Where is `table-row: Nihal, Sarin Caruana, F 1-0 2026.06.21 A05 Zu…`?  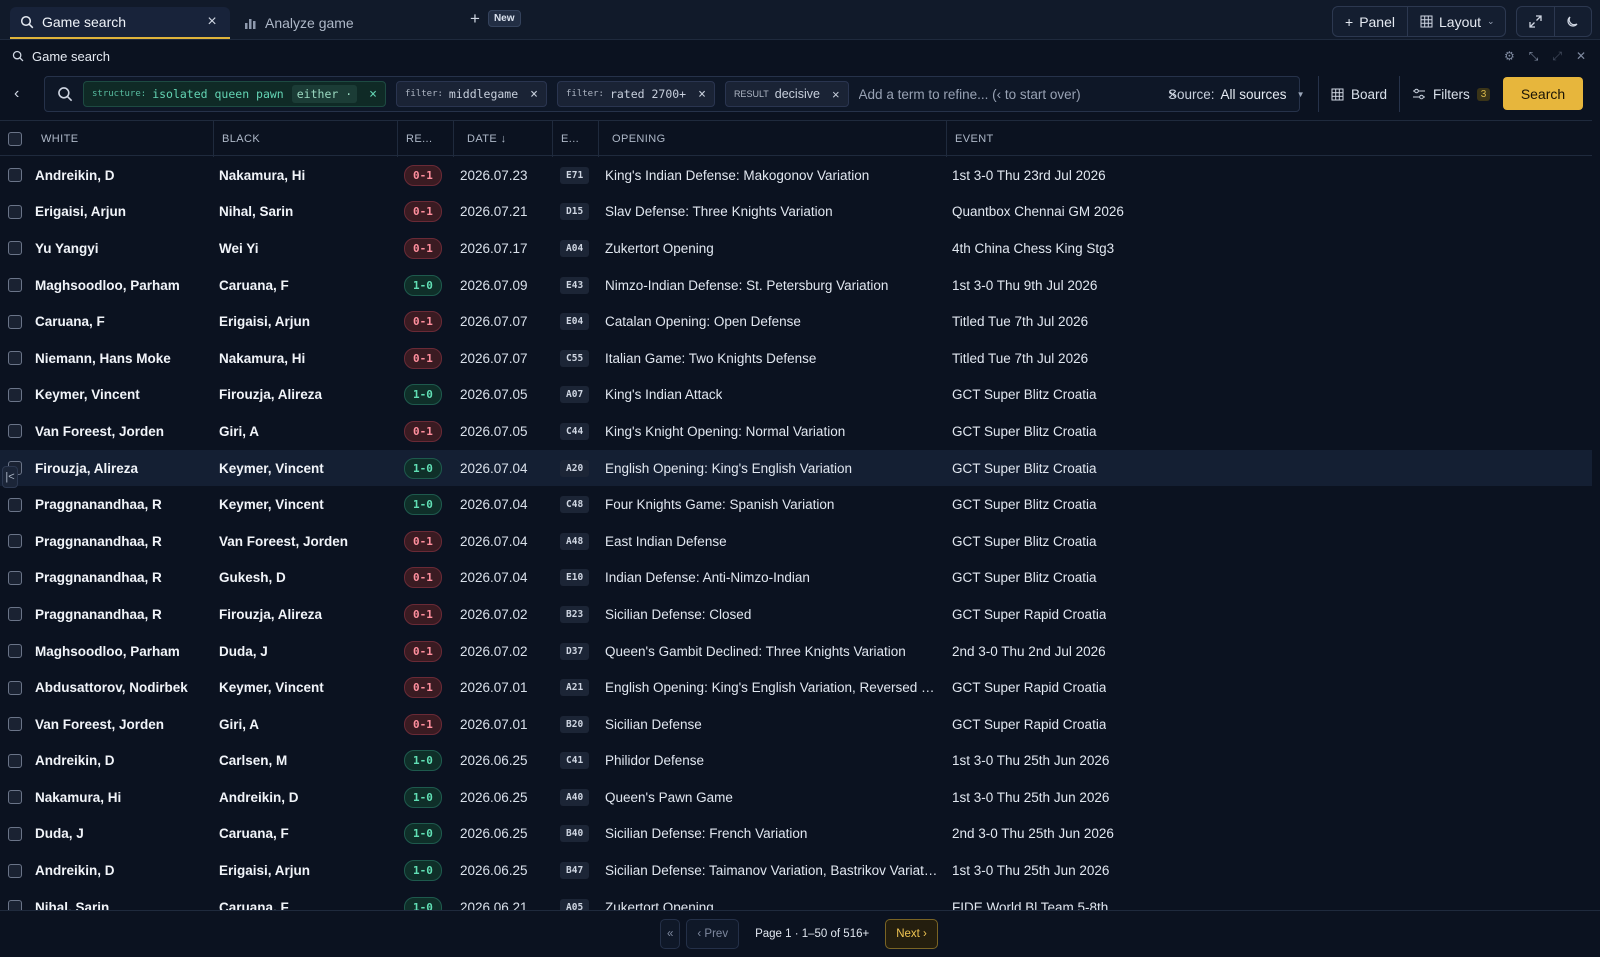 table-row: Nihal, Sarin Caruana, F 1-0 2026.06.21 A05 Zu… is located at coordinates (796, 899).